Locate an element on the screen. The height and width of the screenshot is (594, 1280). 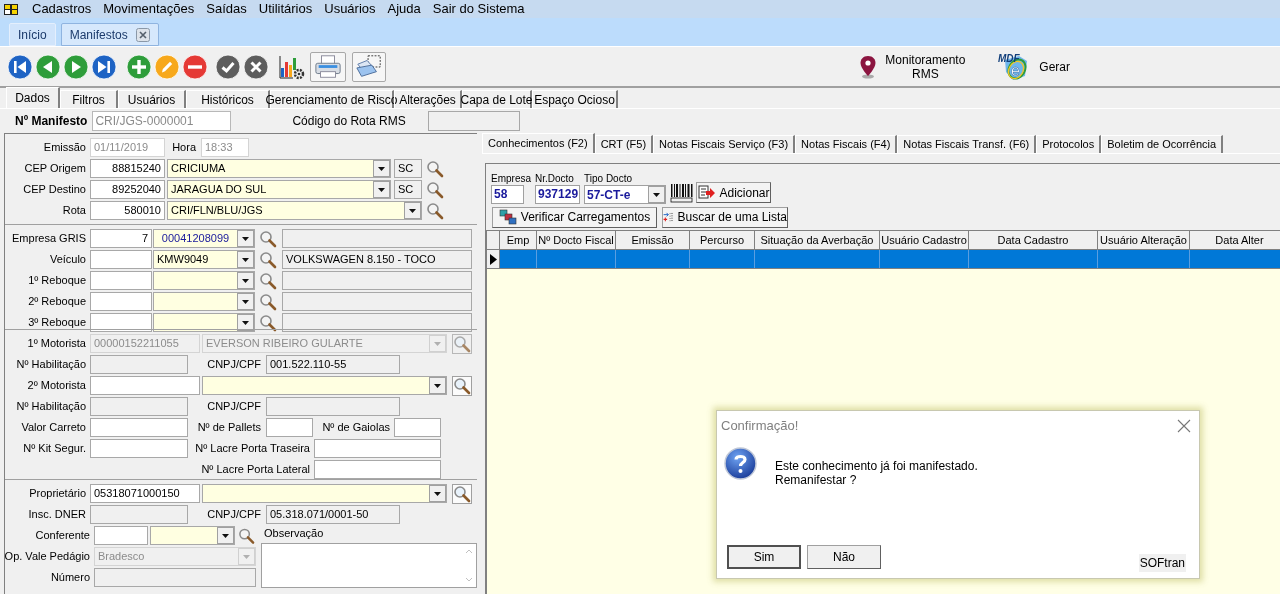
edit-button is located at coordinates (167, 66).